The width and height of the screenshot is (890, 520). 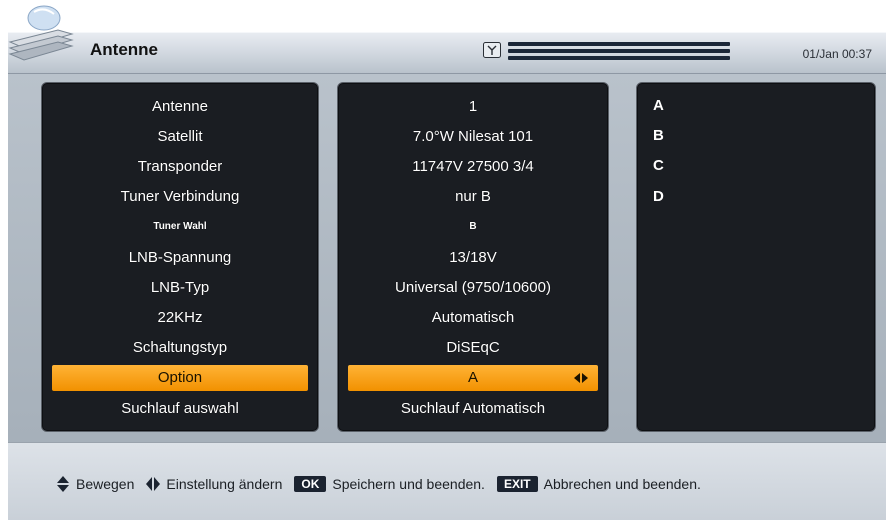 I want to click on setting-value-text: DiSEqC, so click(x=473, y=348).